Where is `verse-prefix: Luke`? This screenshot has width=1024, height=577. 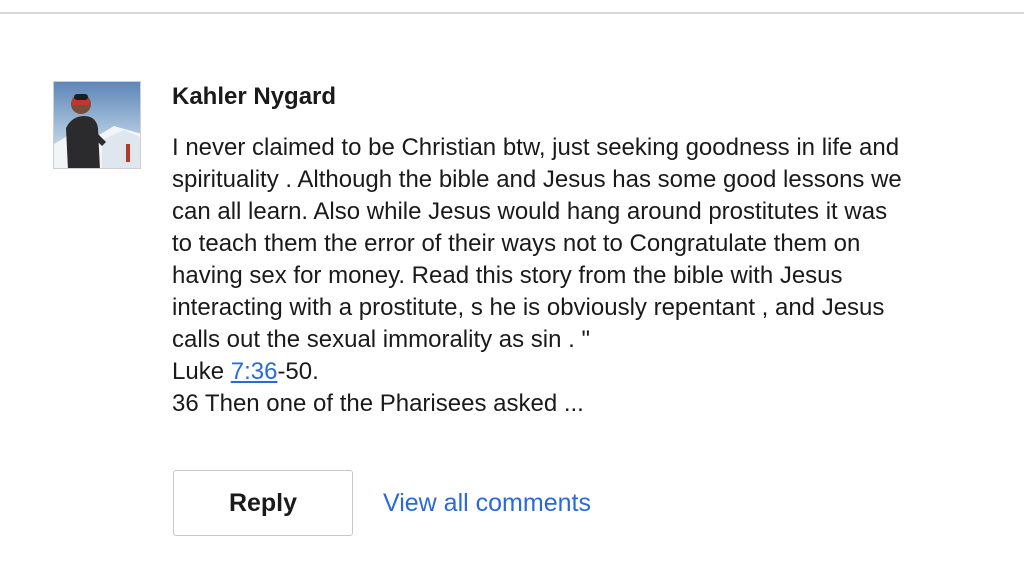
verse-prefix: Luke is located at coordinates (201, 371).